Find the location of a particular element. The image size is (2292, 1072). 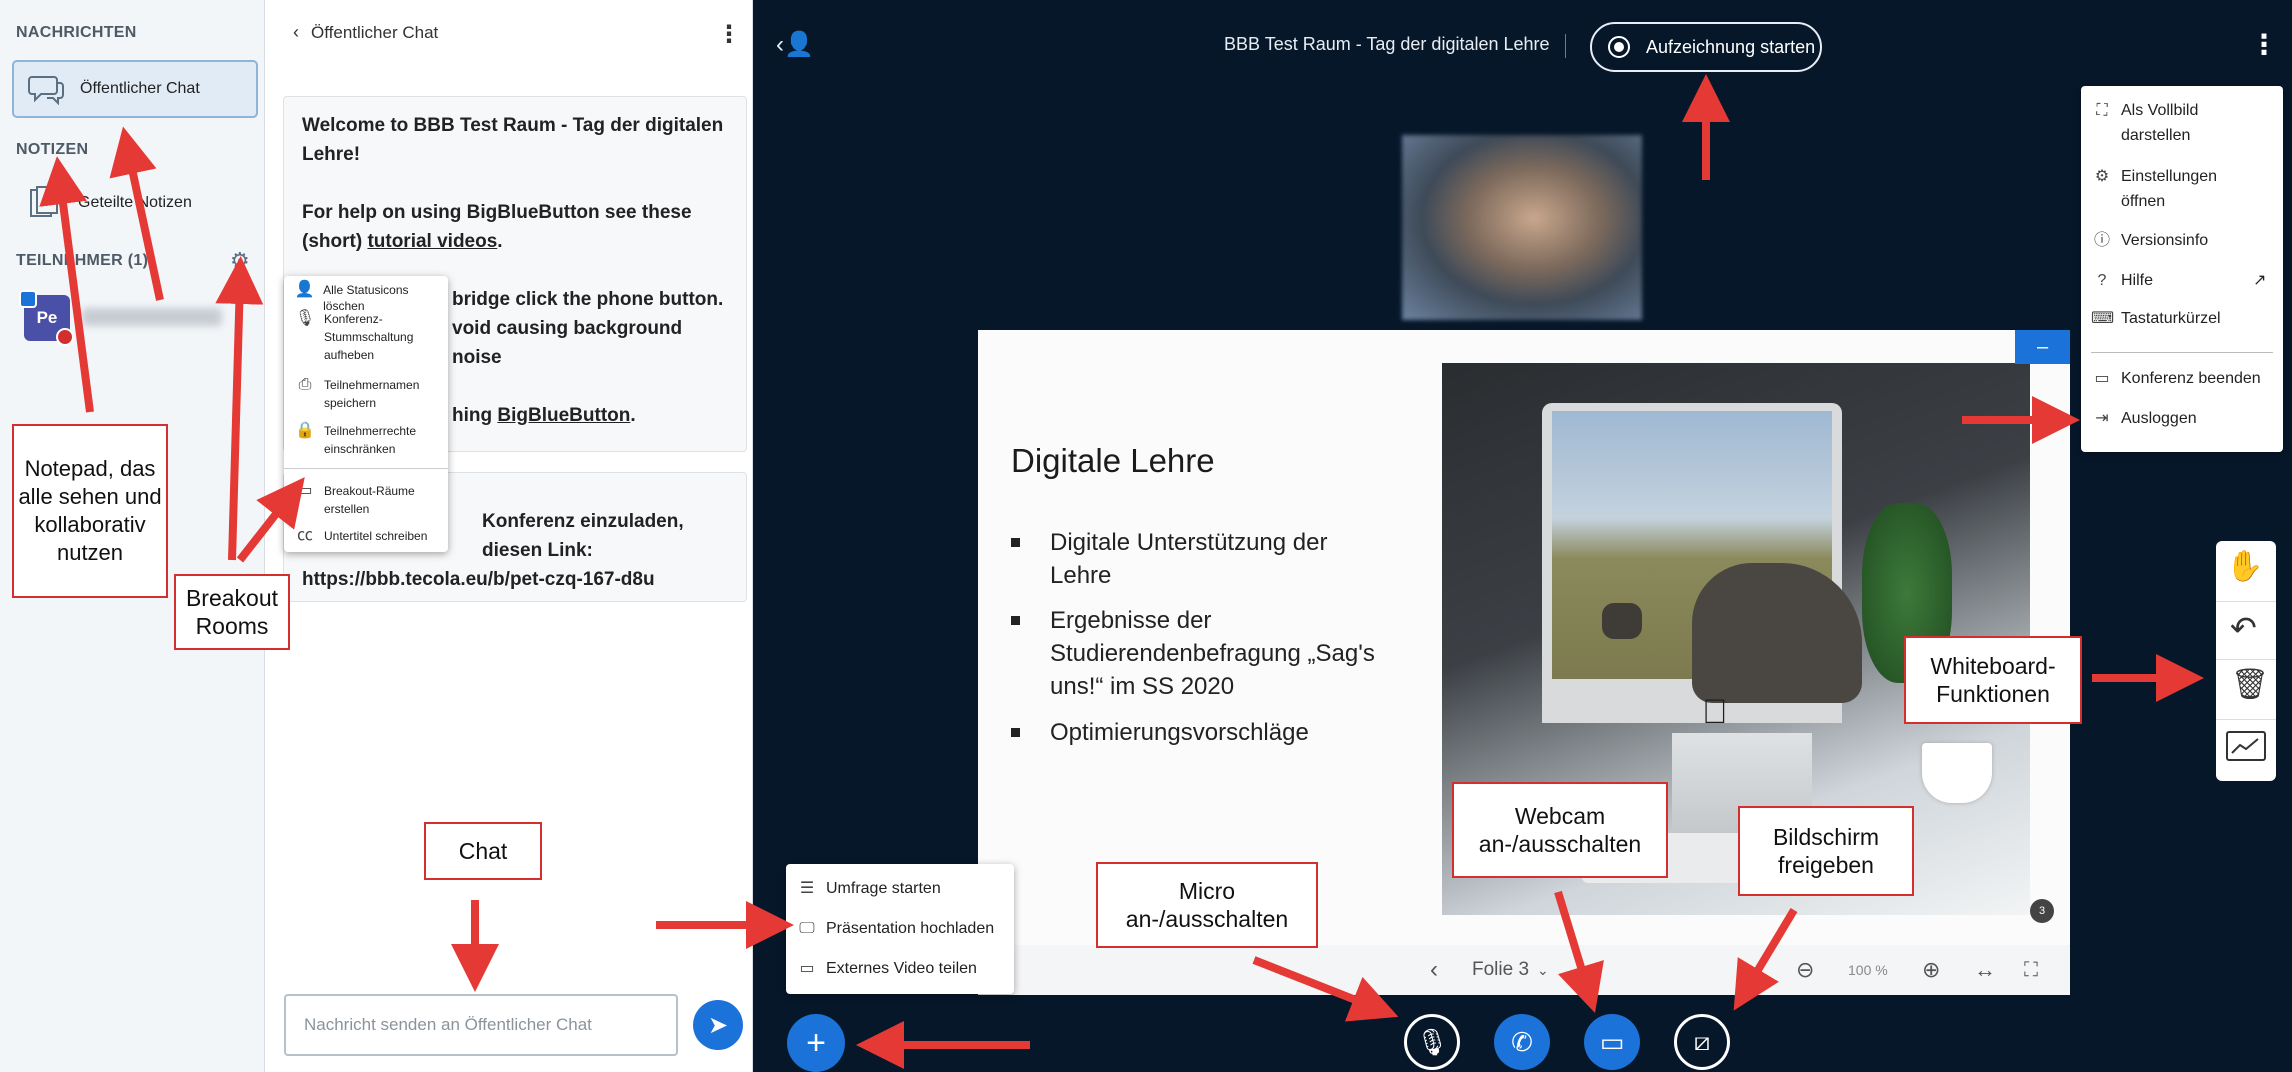

record-icon is located at coordinates (1619, 47).